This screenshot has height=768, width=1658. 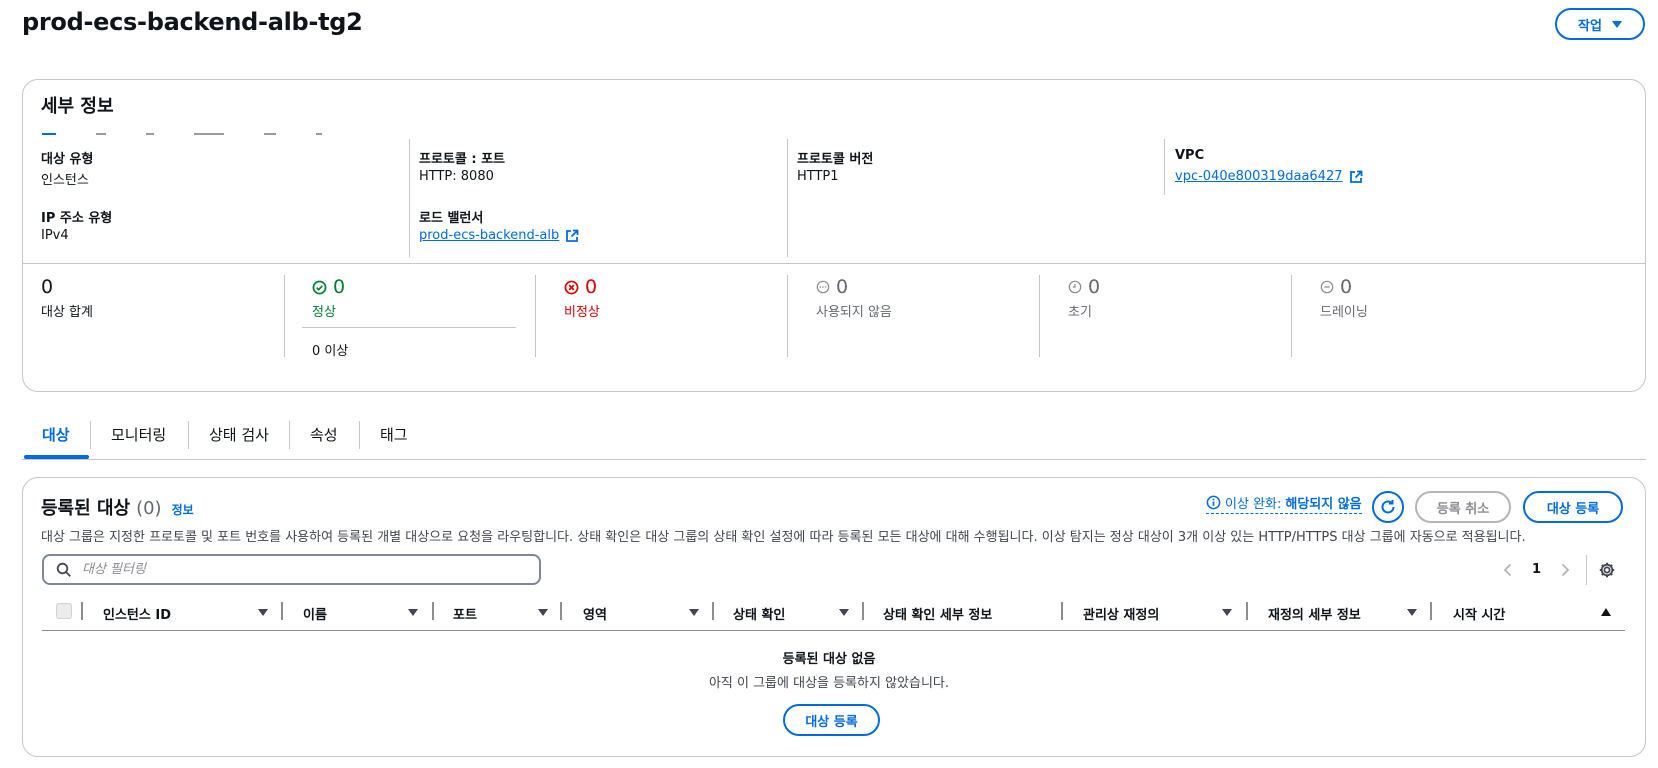 I want to click on target-type-value: 인스턴스, so click(x=65, y=180).